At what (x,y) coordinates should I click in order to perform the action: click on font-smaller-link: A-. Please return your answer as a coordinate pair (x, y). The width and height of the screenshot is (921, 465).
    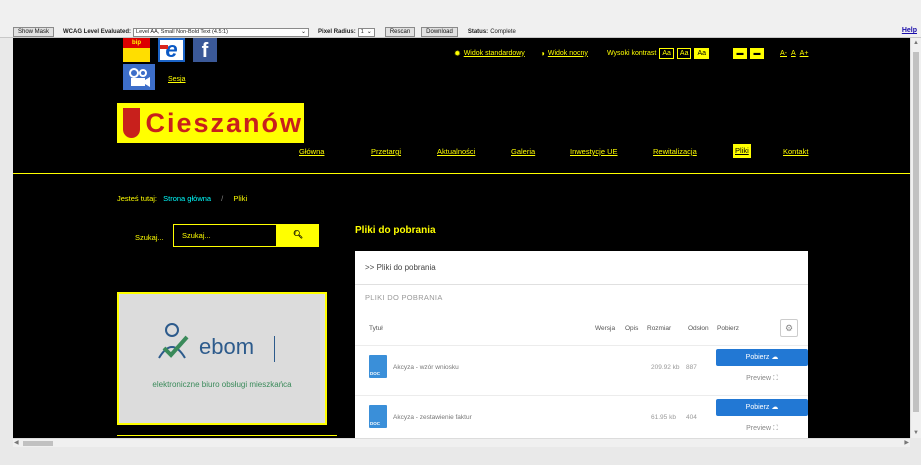
    Looking at the image, I should click on (783, 53).